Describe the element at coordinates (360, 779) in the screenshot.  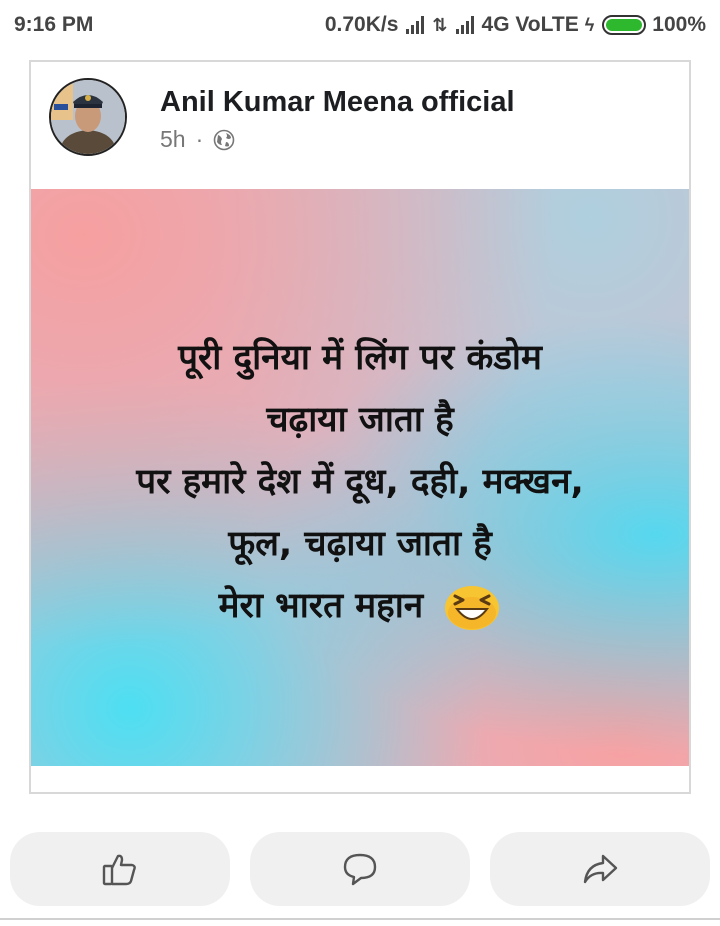
I see `card-footer` at that location.